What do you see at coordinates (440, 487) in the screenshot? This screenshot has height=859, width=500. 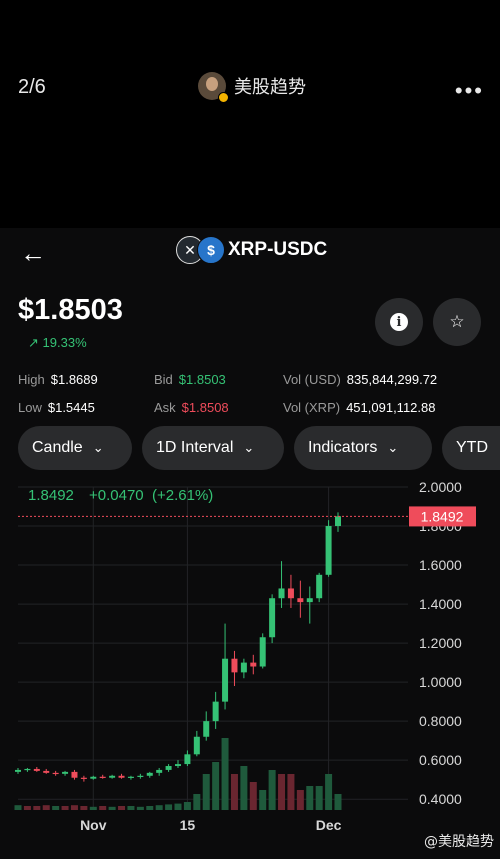 I see `y-tick-label: 2.0000` at bounding box center [440, 487].